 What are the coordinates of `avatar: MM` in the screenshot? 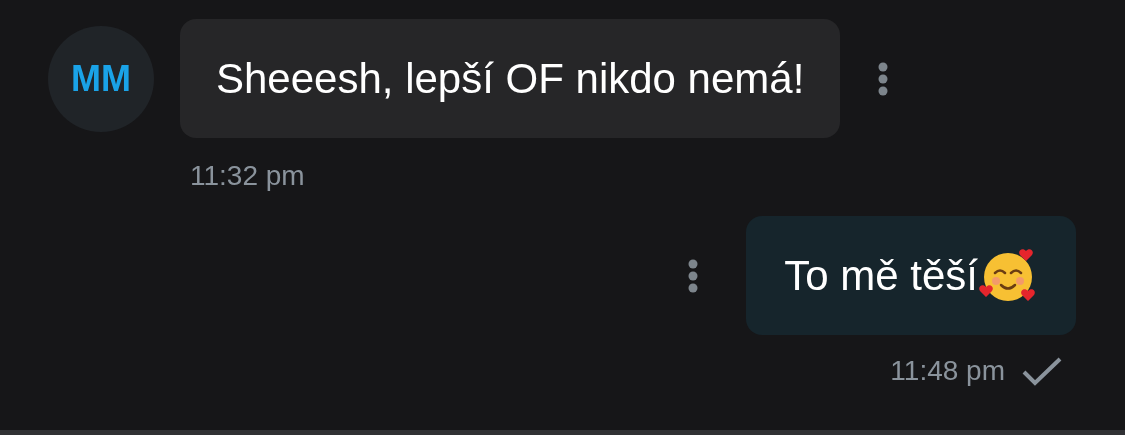 It's located at (101, 78).